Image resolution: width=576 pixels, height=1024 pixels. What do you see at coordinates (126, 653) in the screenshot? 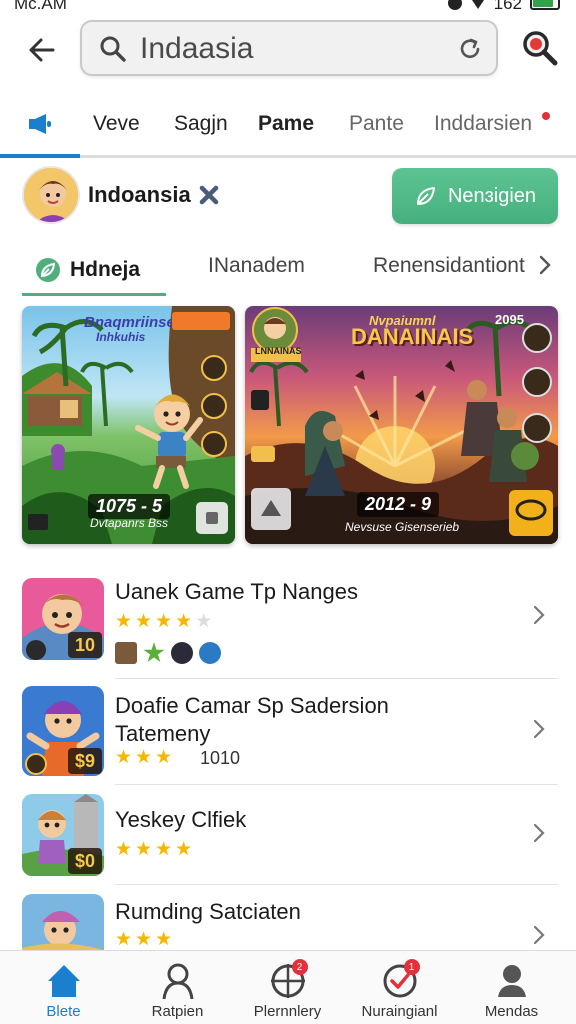
I see `crate-icon` at bounding box center [126, 653].